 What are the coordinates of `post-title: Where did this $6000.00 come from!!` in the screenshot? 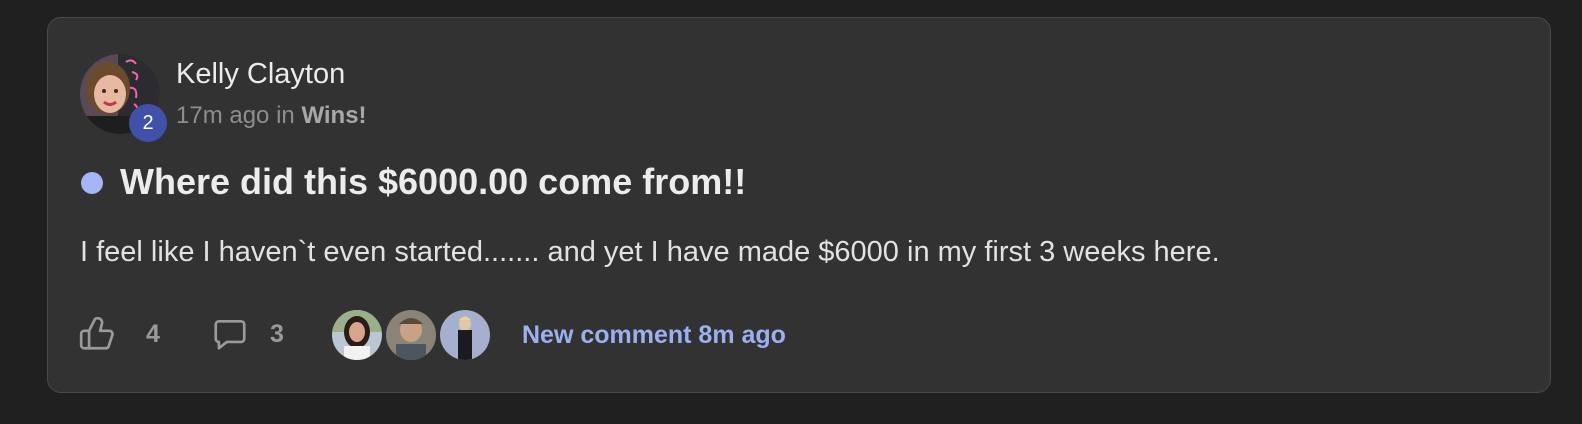 It's located at (433, 182).